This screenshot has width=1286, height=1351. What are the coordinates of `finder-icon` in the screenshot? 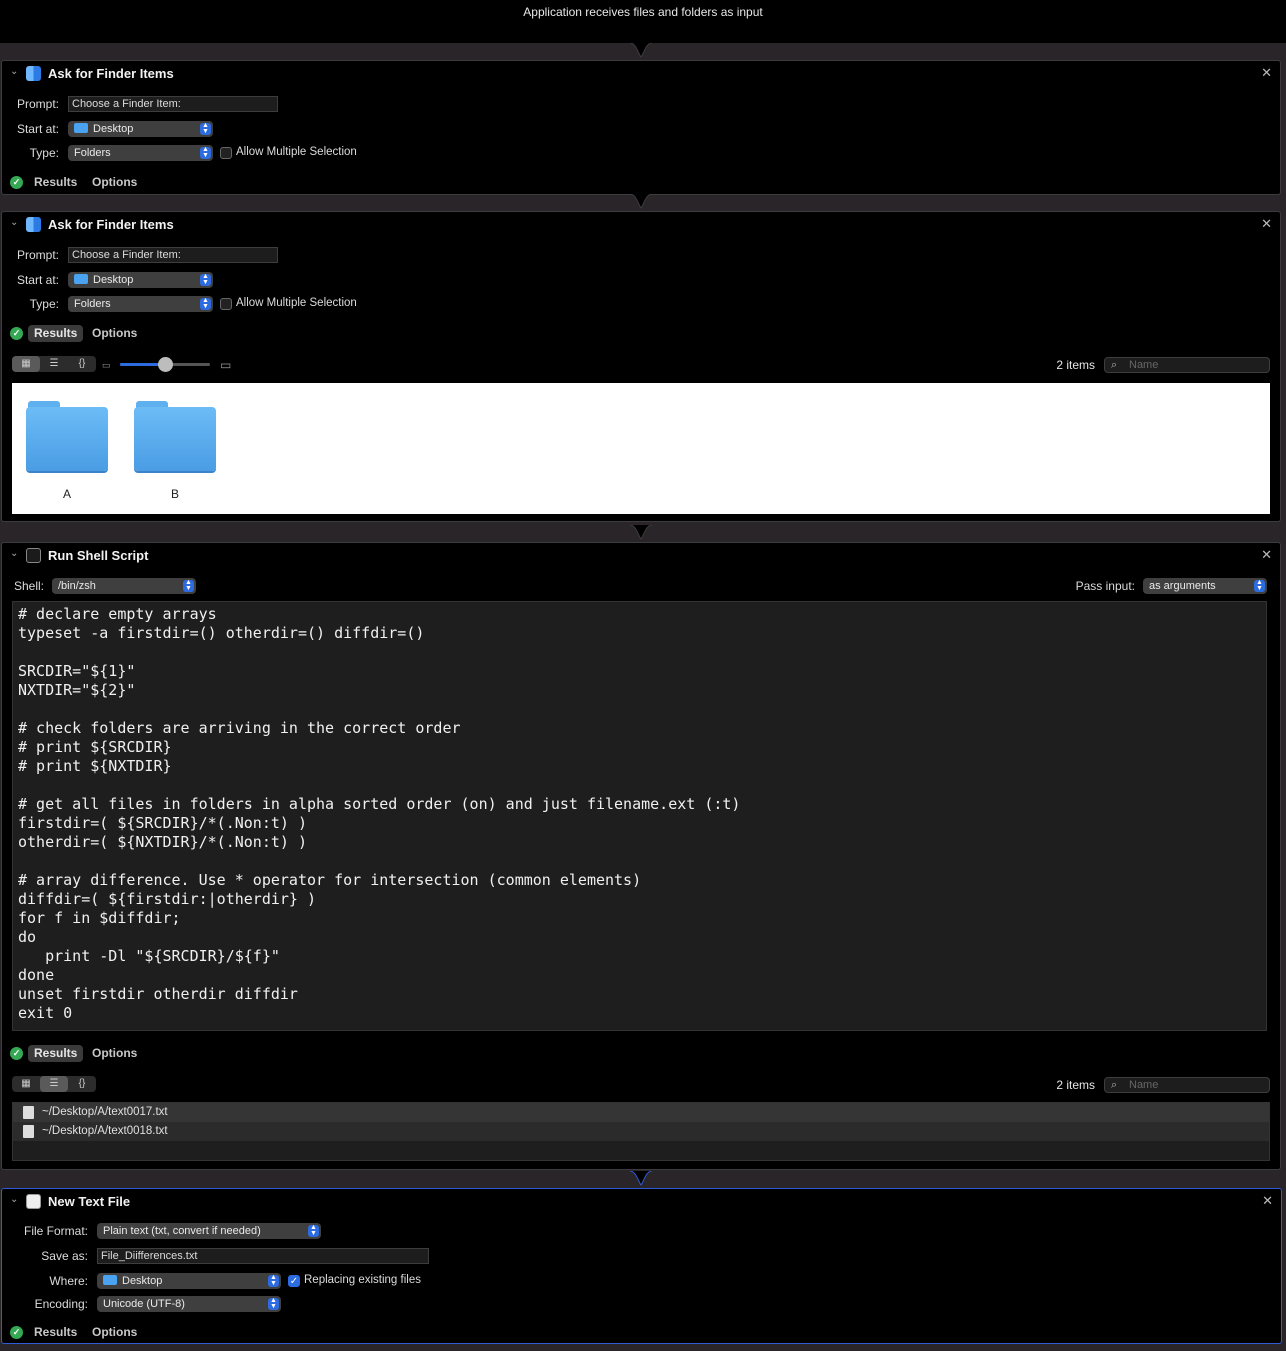 It's located at (33, 73).